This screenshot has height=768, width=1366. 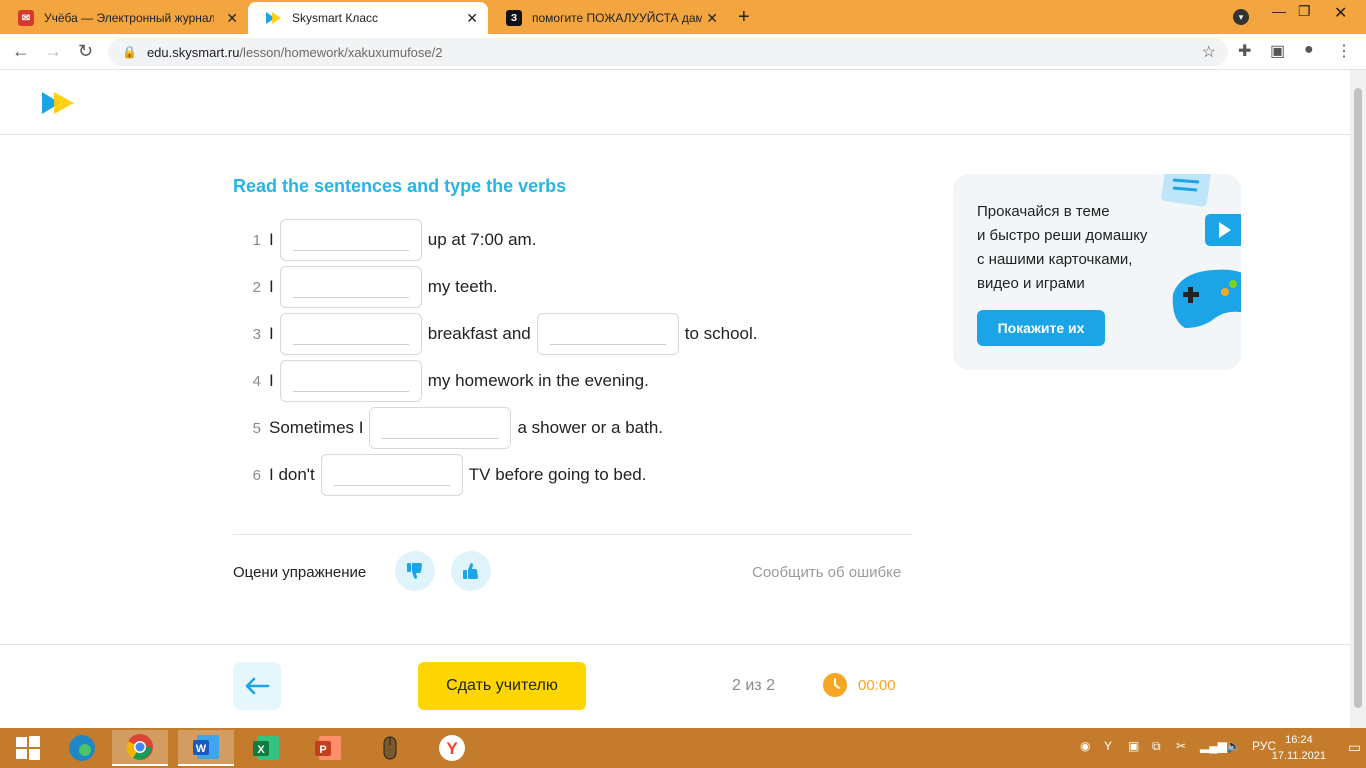 I want to click on tab-znanija: З помогите ПОЖАЛУУЙСТА дам ✕, so click(x=608, y=18).